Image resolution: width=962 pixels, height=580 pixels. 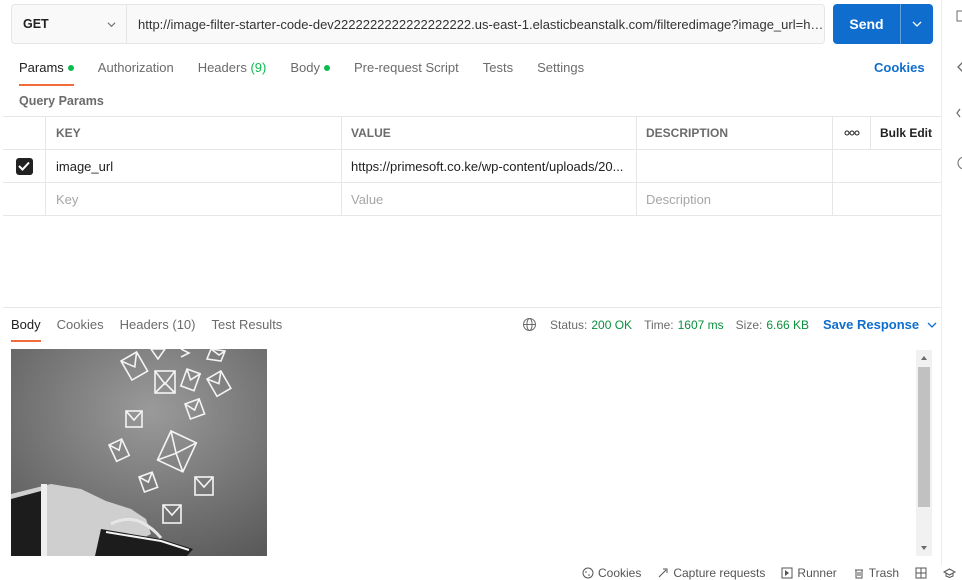 I want to click on statusbar-runner-label: Runner, so click(x=817, y=572).